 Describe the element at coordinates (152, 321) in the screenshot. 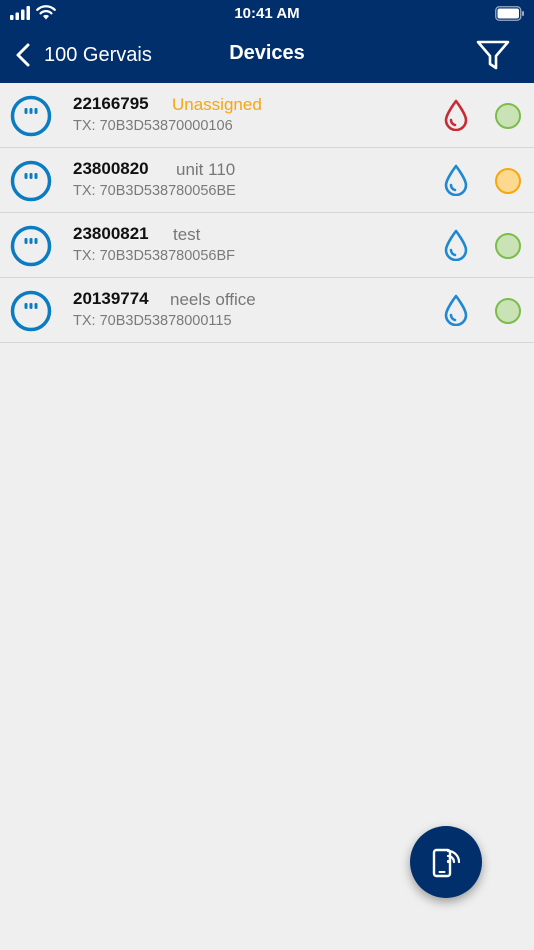

I see `device-tx: TX: 70B3D53878000115` at that location.